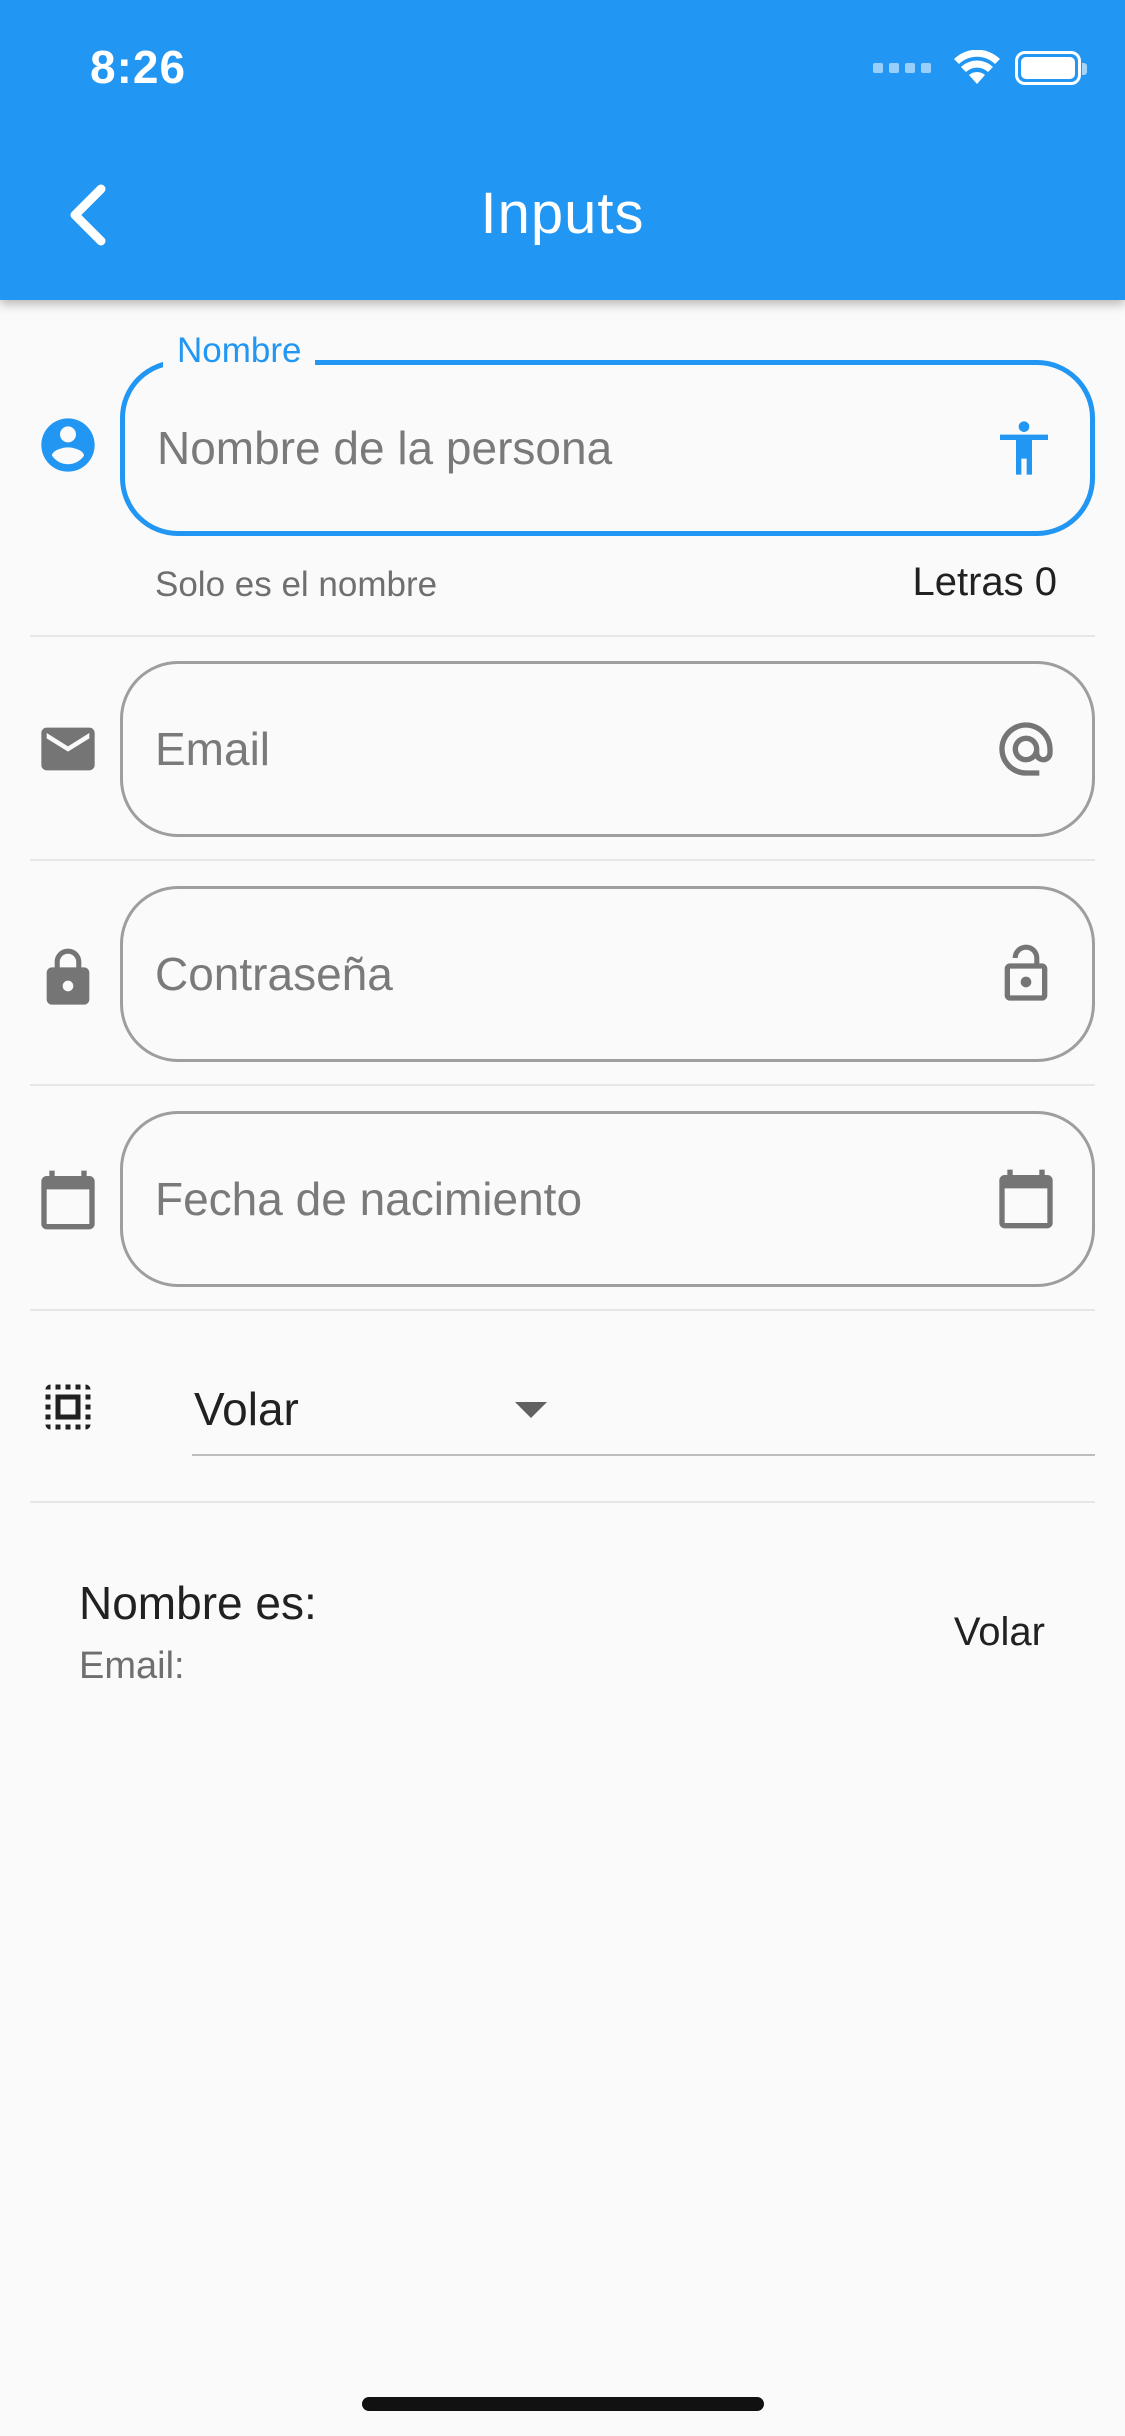 The height and width of the screenshot is (2436, 1125). What do you see at coordinates (545, 974) in the screenshot?
I see `password-input` at bounding box center [545, 974].